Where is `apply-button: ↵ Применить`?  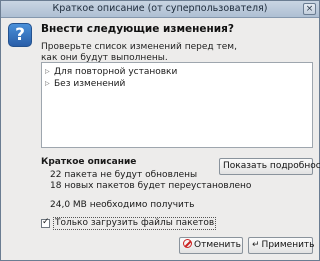 apply-button: ↵ Применить is located at coordinates (281, 245).